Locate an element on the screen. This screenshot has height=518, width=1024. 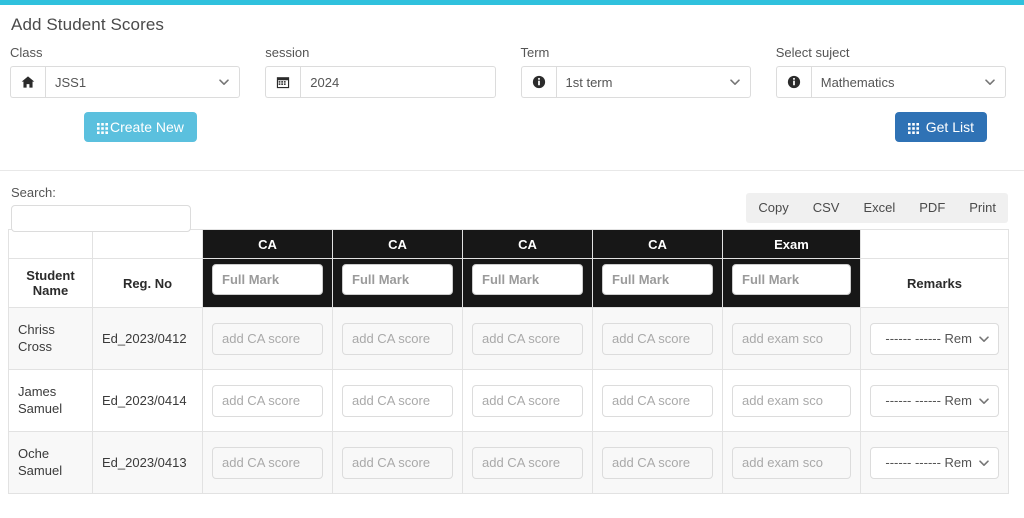
class-field-group: Class JSS1 is located at coordinates (137, 71).